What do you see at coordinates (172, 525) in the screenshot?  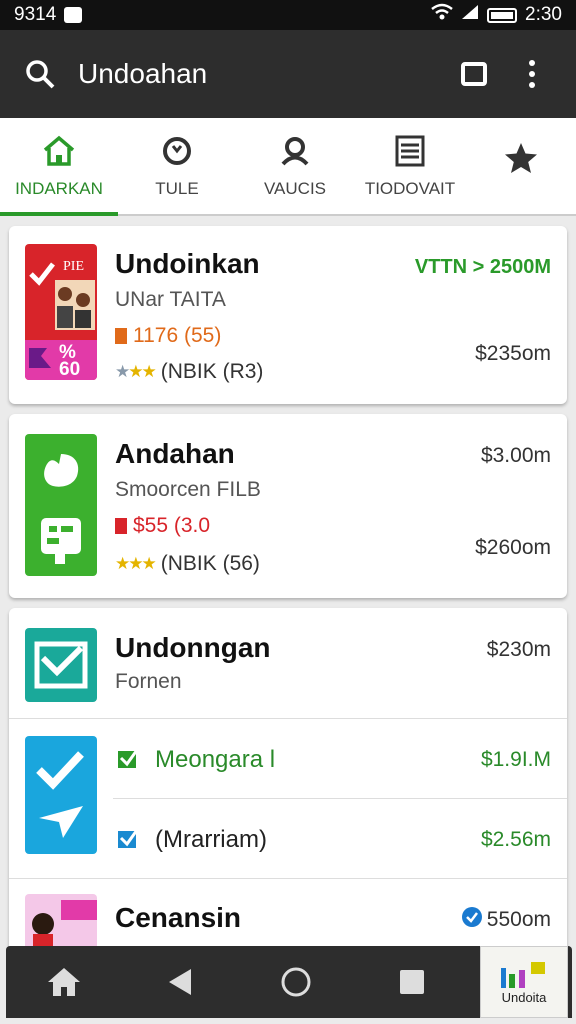 I see `price-line-text: $55 (3.0` at bounding box center [172, 525].